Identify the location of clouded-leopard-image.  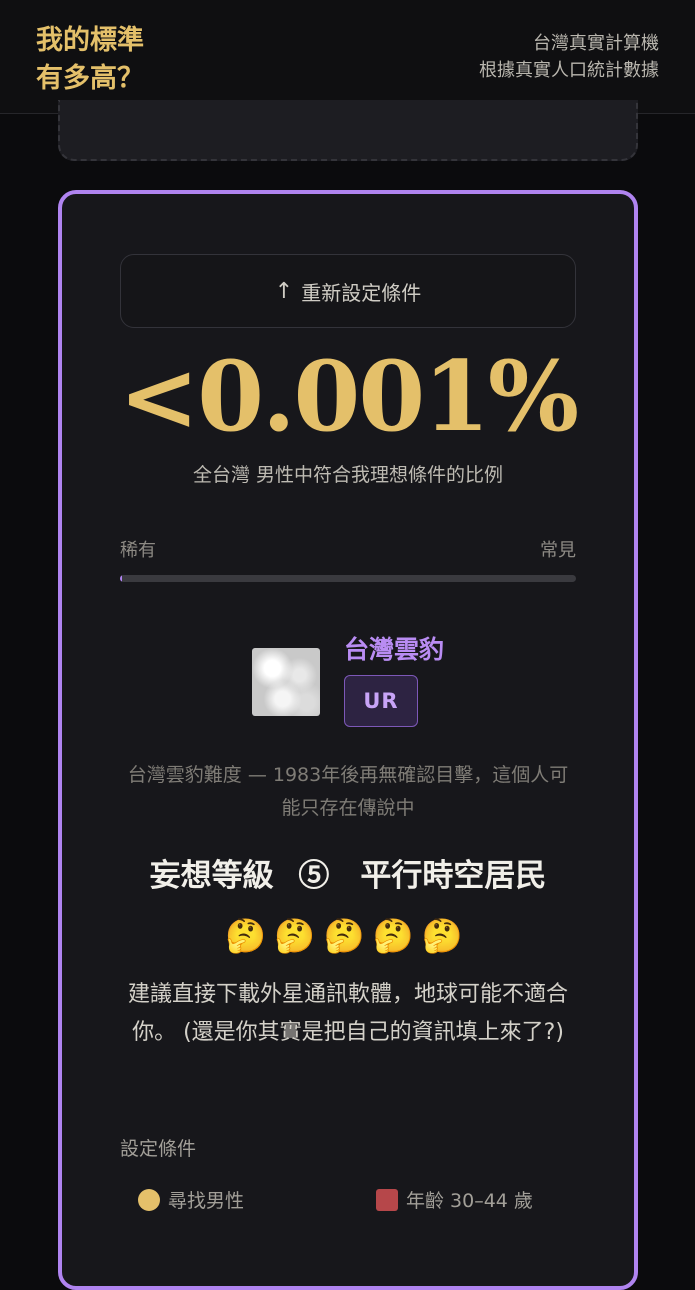
(286, 682).